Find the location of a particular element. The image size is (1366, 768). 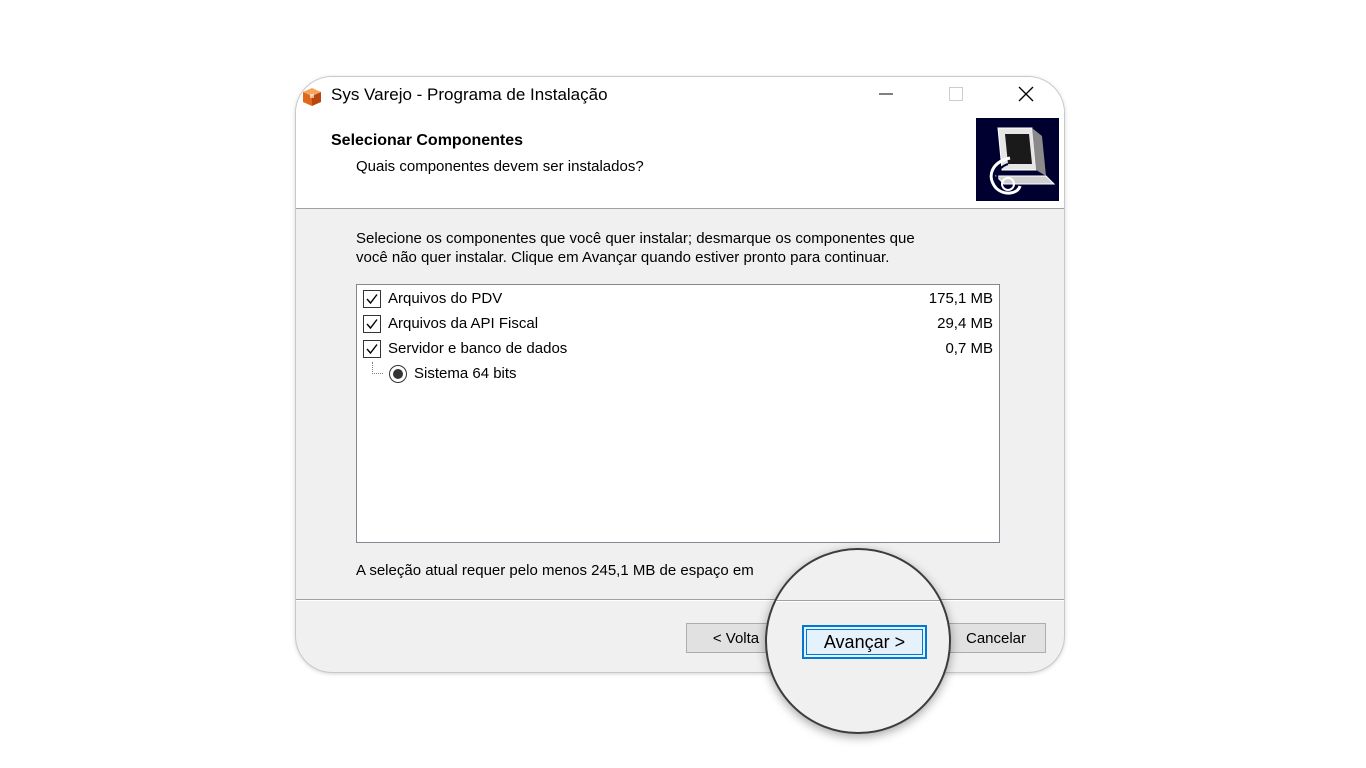

checkbox-servidor is located at coordinates (372, 349).